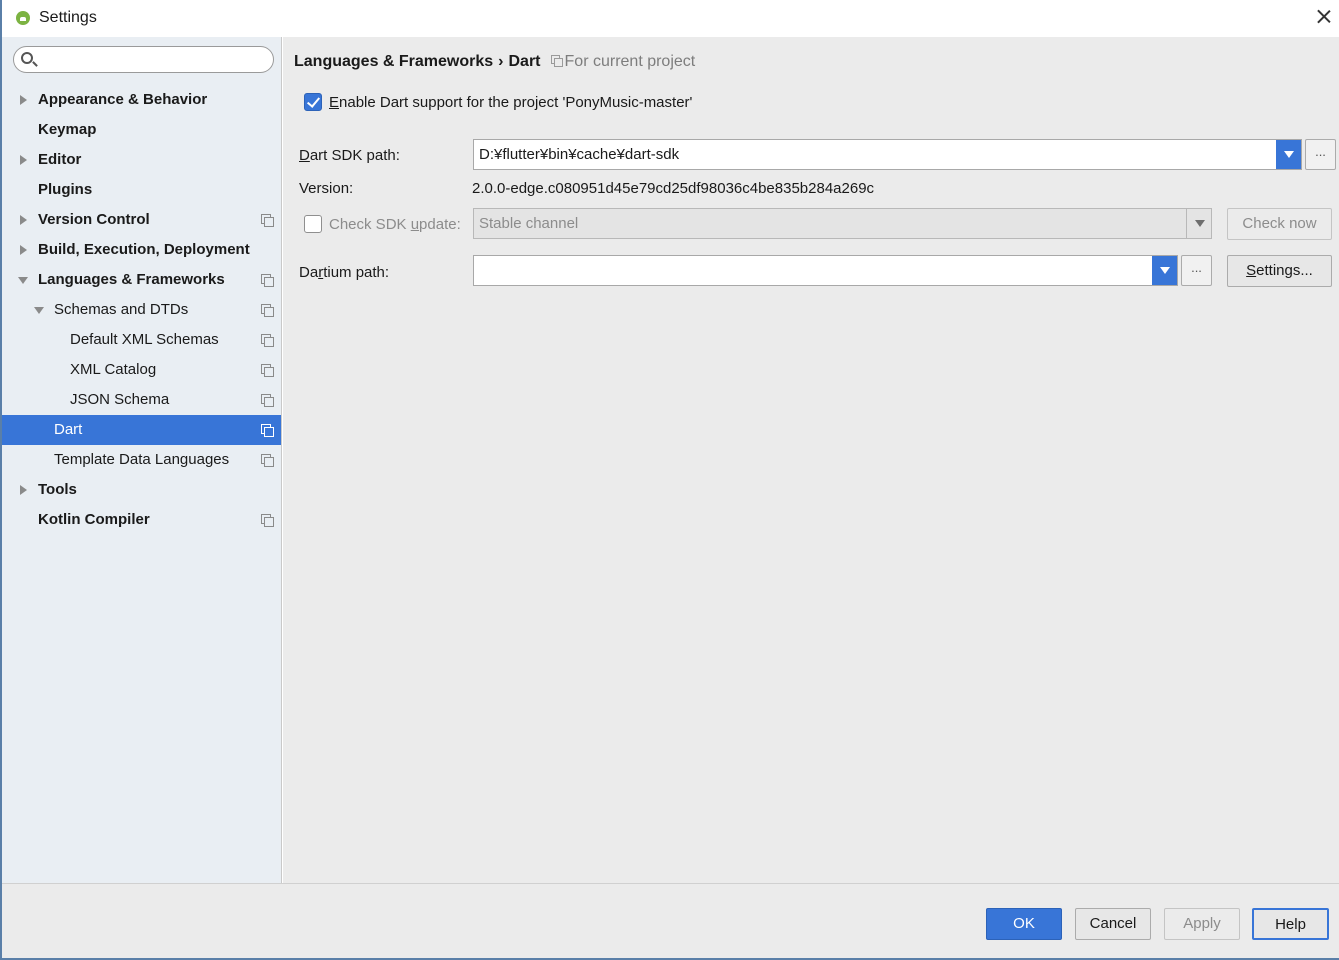 The image size is (1339, 960). I want to click on dart-sdk-path-label: Dart SDK path:, so click(349, 155).